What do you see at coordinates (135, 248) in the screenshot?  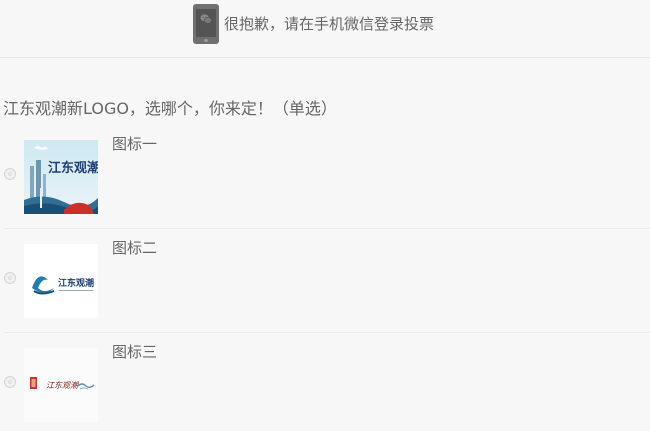 I see `option-label-2: 图标二` at bounding box center [135, 248].